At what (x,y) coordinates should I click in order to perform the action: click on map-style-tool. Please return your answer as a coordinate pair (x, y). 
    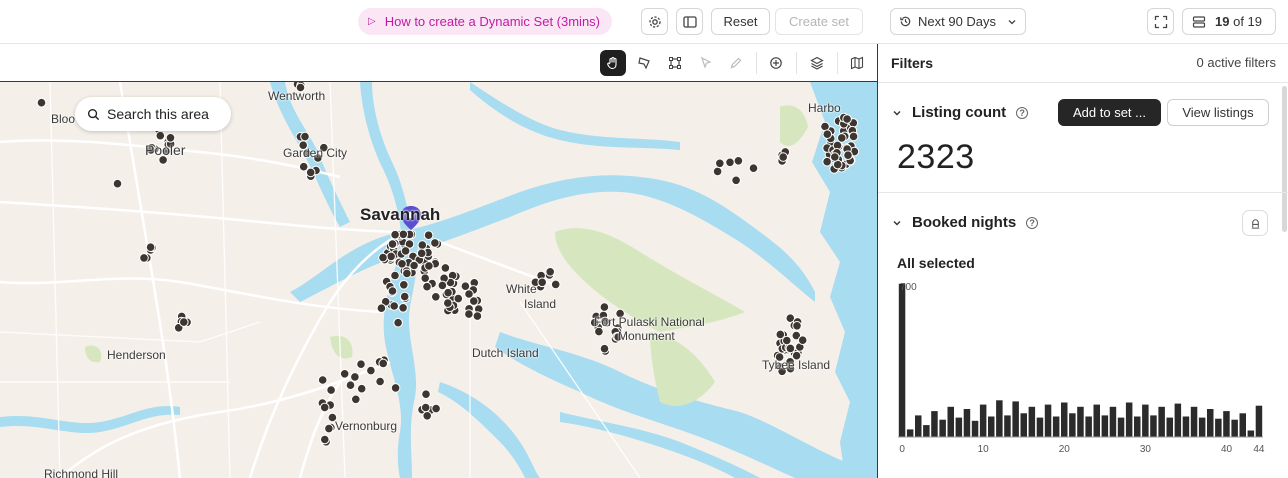
    Looking at the image, I should click on (857, 63).